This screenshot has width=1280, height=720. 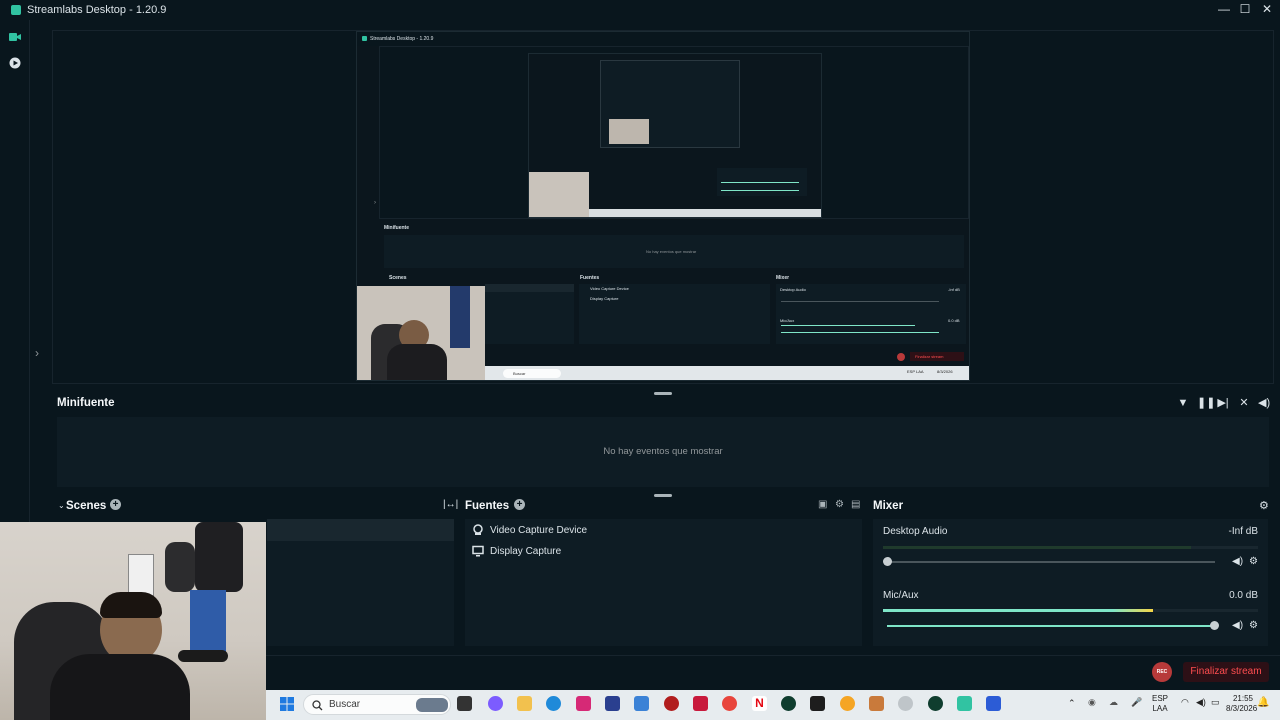 I want to click on search-highlight-icon, so click(x=432, y=705).